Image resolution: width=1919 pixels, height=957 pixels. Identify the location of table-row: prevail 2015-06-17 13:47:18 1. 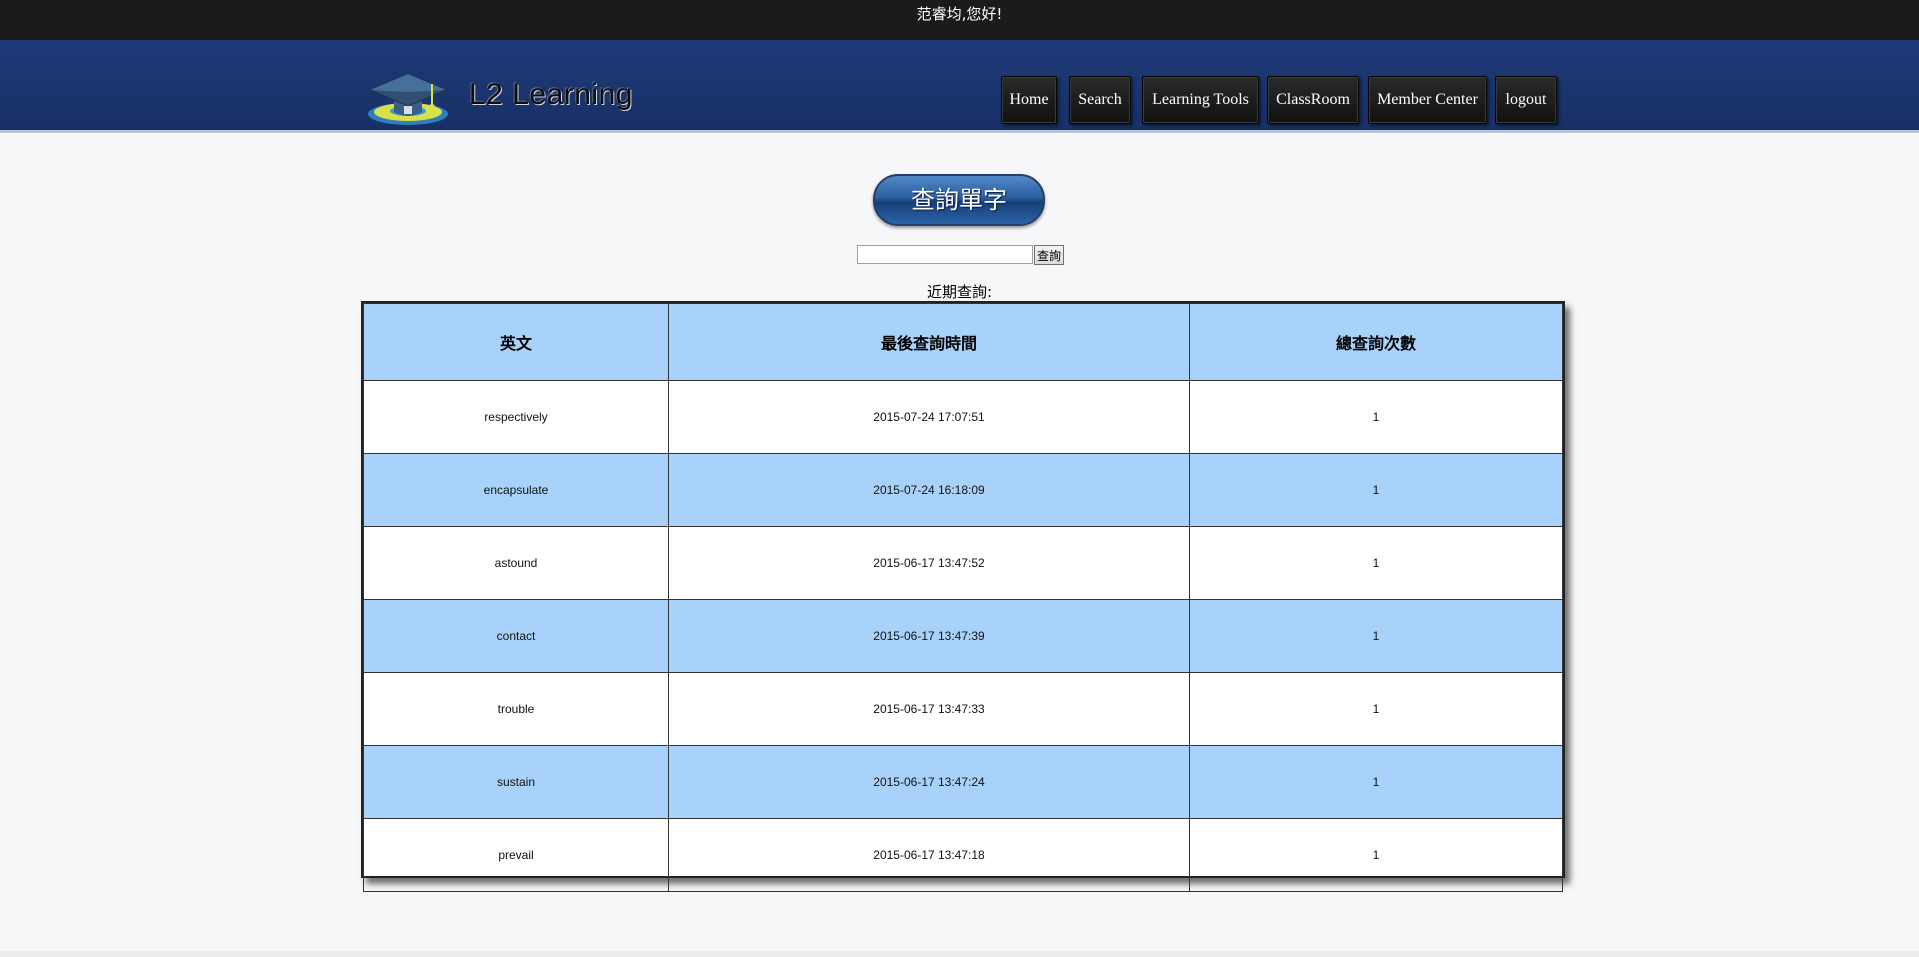
(963, 855).